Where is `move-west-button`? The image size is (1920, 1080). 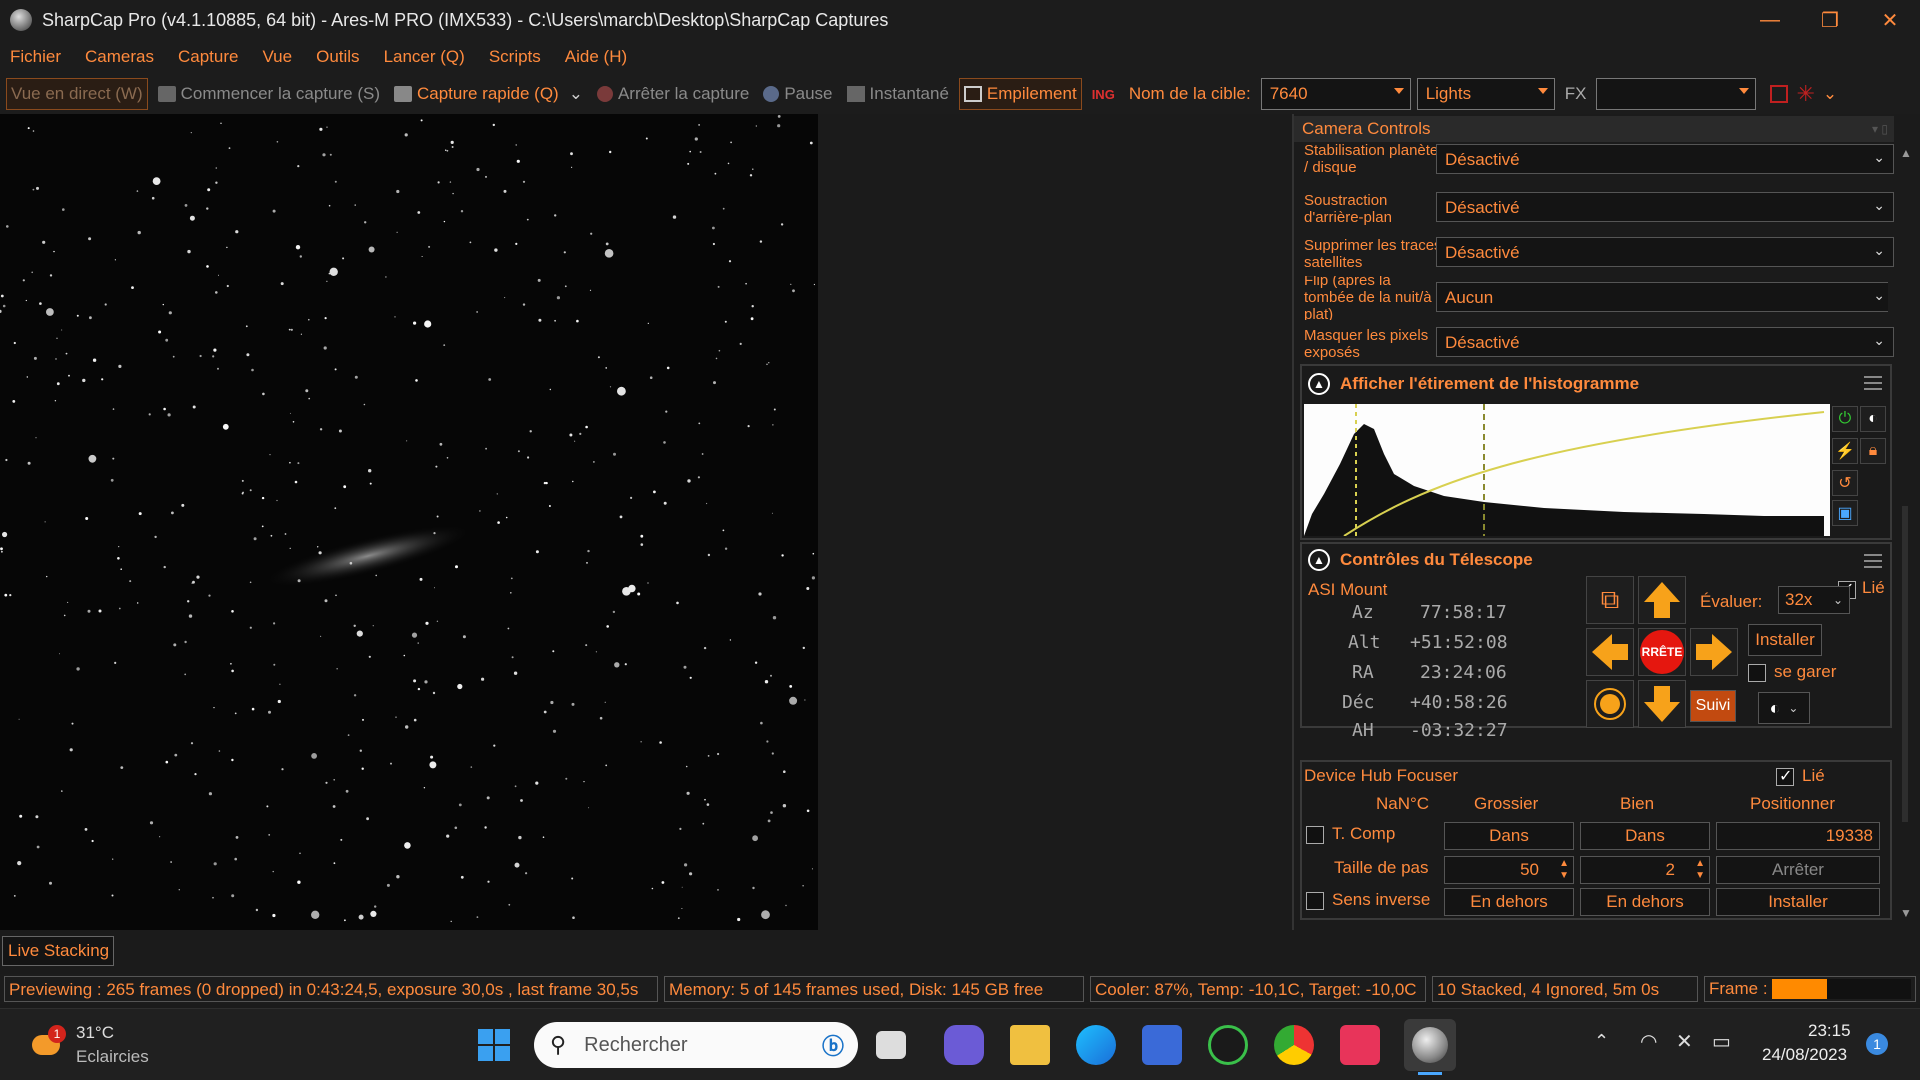
move-west-button is located at coordinates (1610, 652).